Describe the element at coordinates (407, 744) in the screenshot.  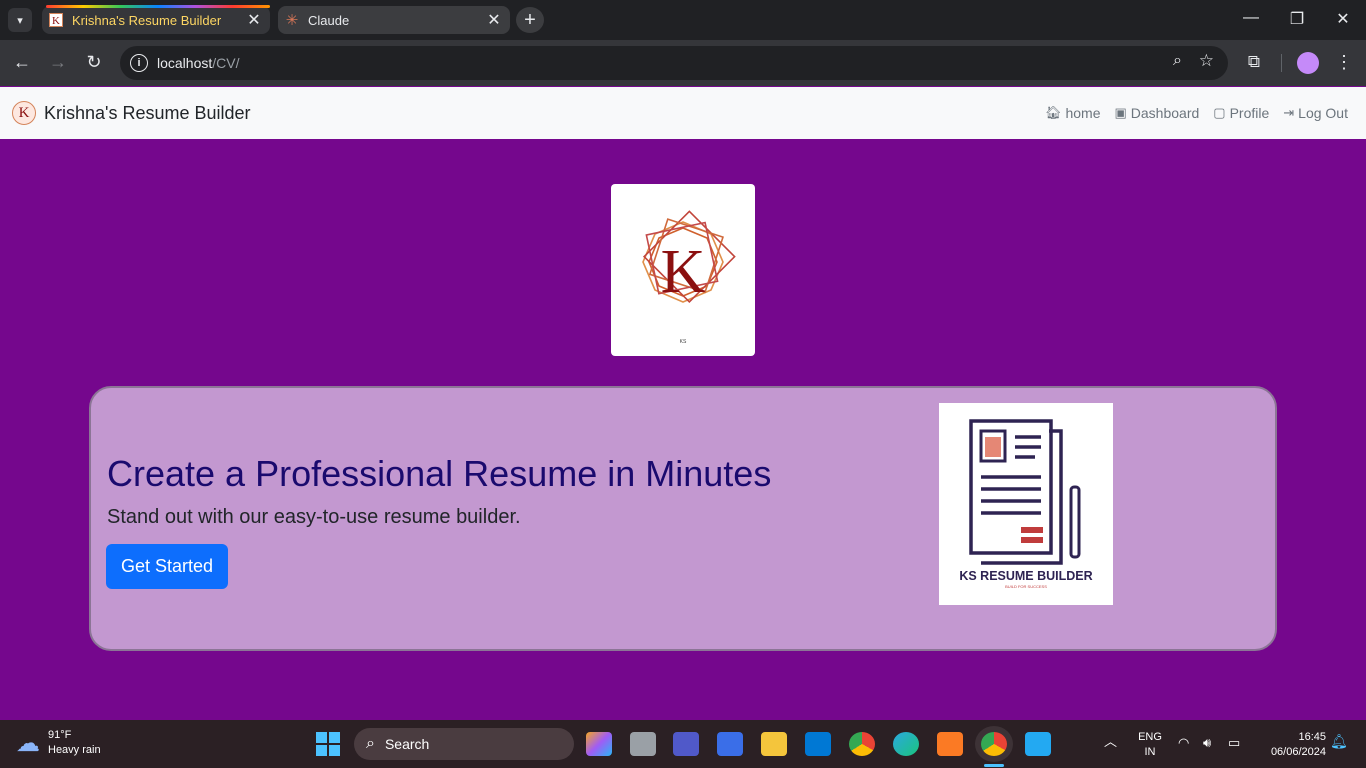
I see `search-label: Search` at that location.